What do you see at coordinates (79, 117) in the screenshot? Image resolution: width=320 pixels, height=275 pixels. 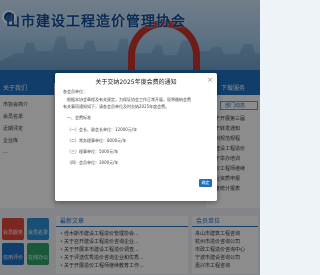 I see `dialog-text: 一、会费标准` at bounding box center [79, 117].